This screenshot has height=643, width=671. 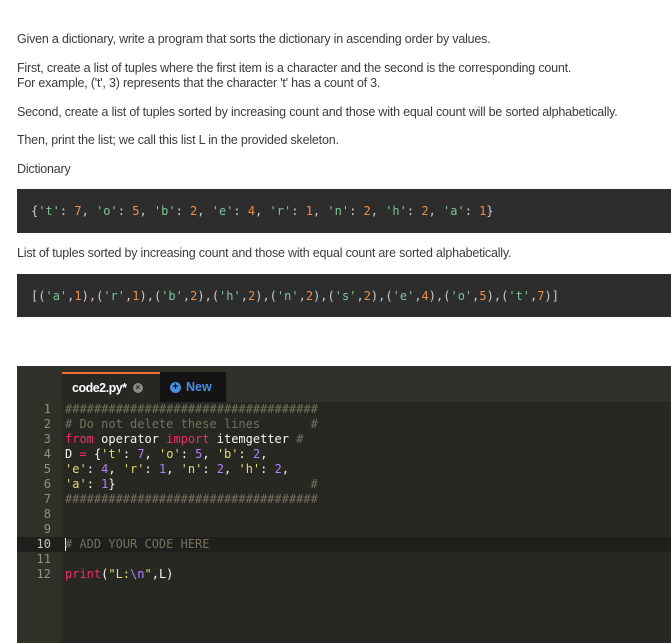 What do you see at coordinates (344, 559) in the screenshot?
I see `code-line: 11` at bounding box center [344, 559].